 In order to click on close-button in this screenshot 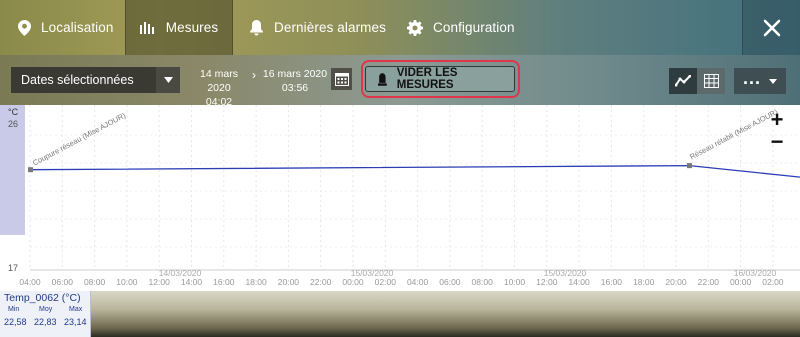, I will do `click(771, 27)`.